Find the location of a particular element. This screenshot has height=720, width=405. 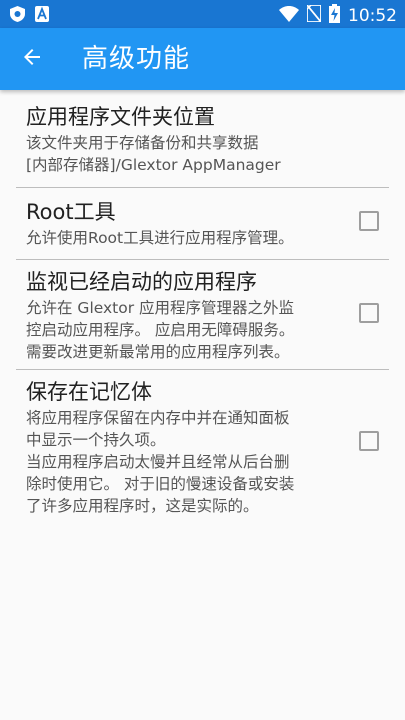

pref-summary-line: 该文件夹用于存储备份和共享数据 is located at coordinates (142, 143).